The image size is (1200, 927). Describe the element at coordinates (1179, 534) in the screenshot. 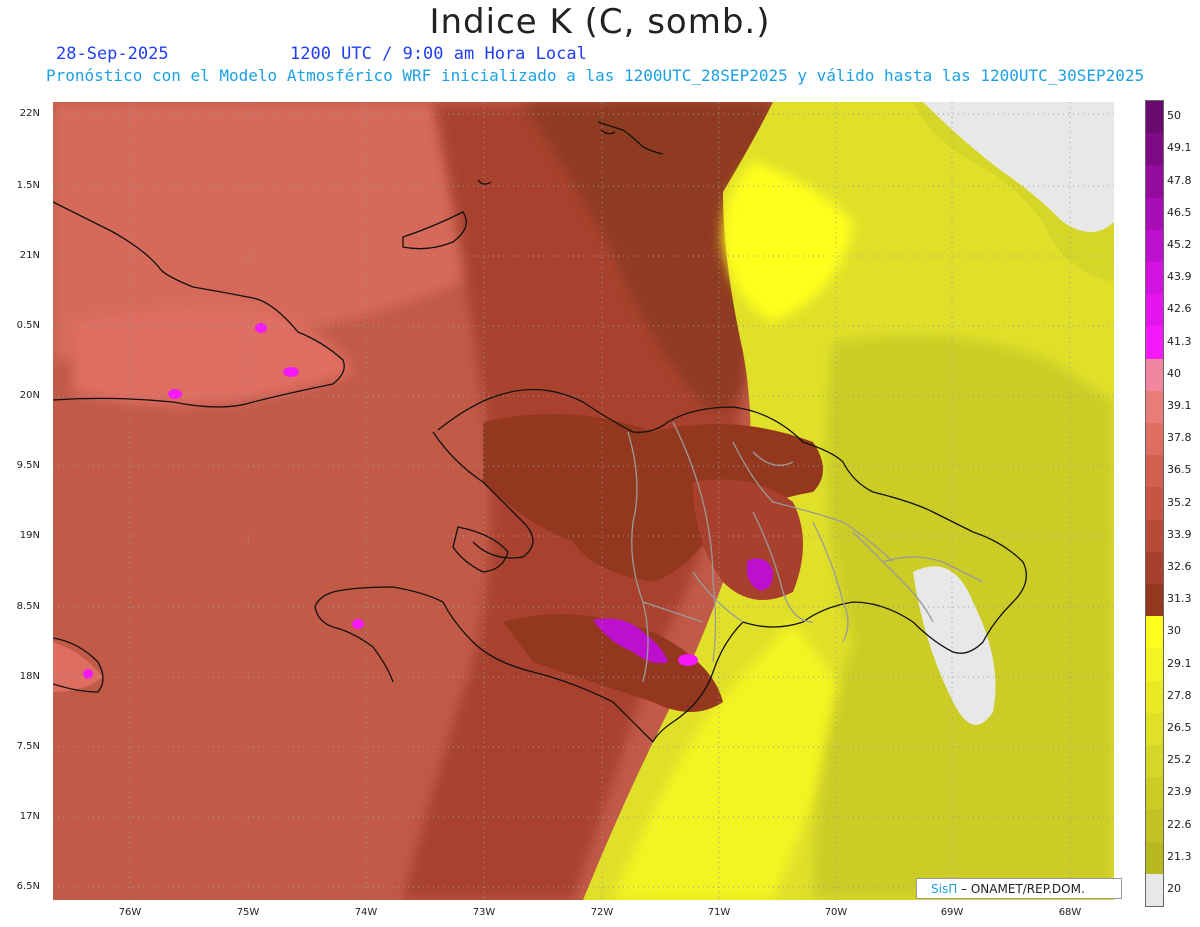

I see `colorbar-label: 33.9` at that location.